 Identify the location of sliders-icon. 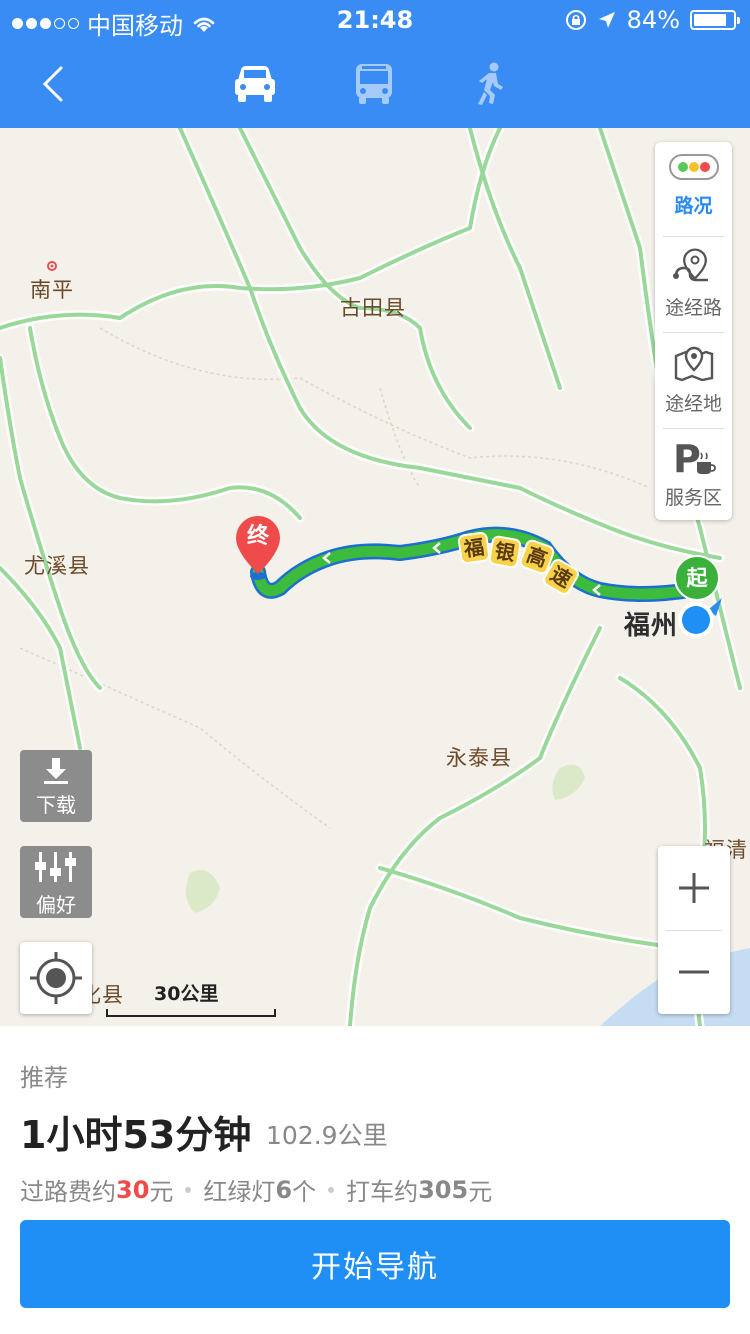
(55, 867).